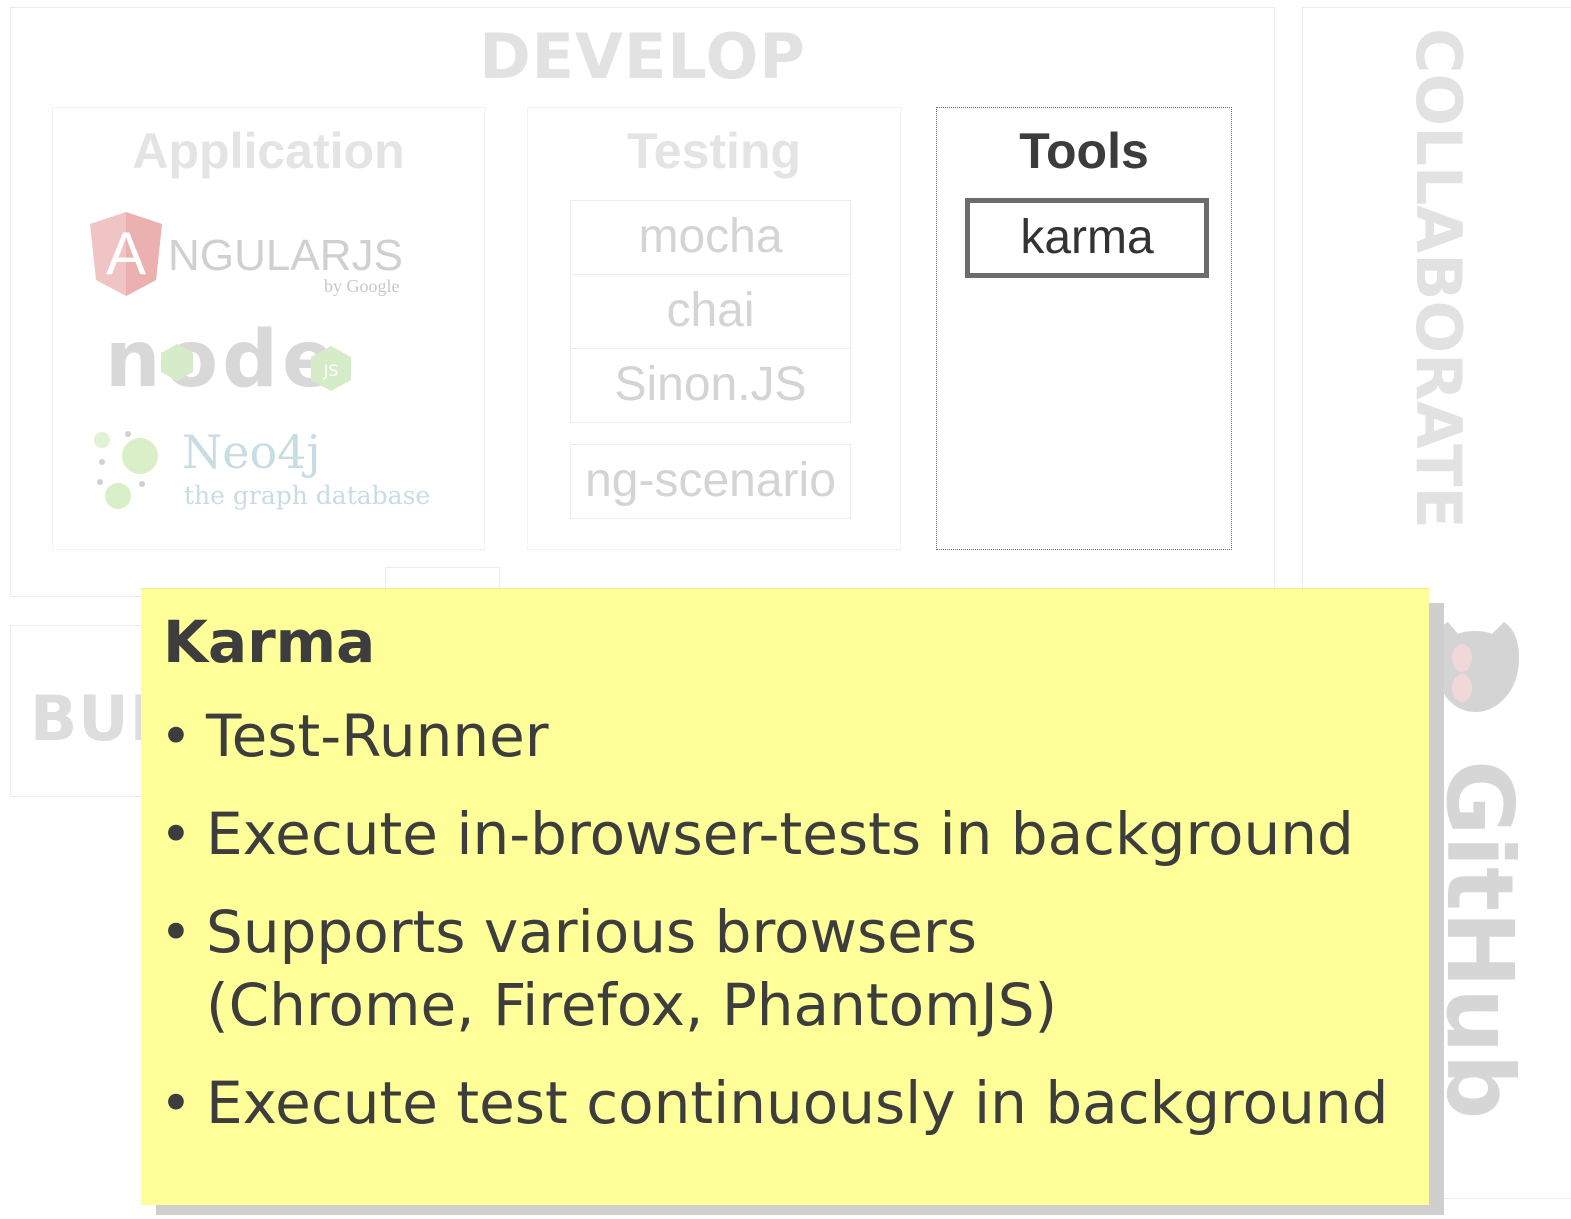  What do you see at coordinates (790, 834) in the screenshot?
I see `note-bullet: Execute in-browser-tests in background` at bounding box center [790, 834].